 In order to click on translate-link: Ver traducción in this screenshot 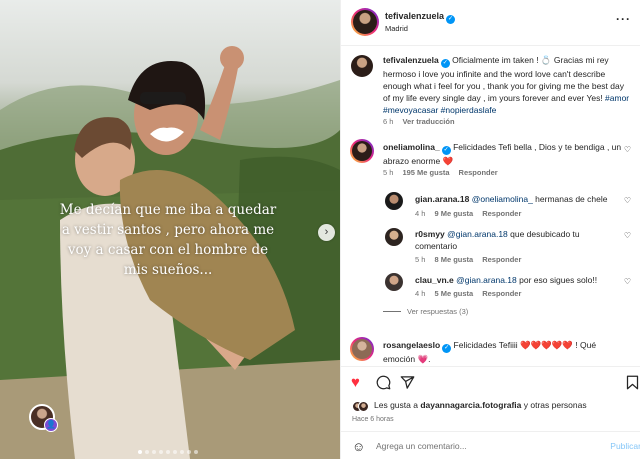, I will do `click(428, 121)`.